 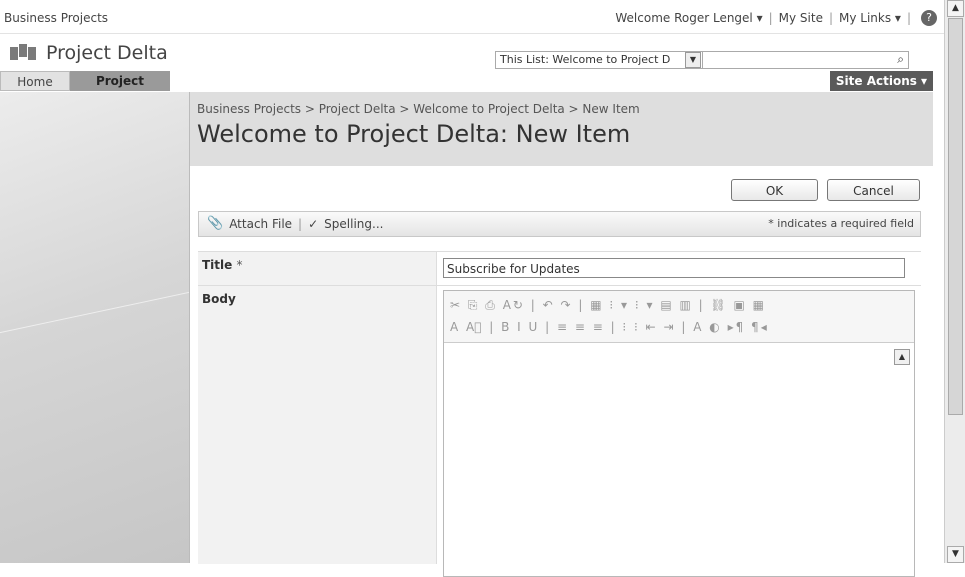 What do you see at coordinates (929, 18) in the screenshot?
I see `help-icon: ?` at bounding box center [929, 18].